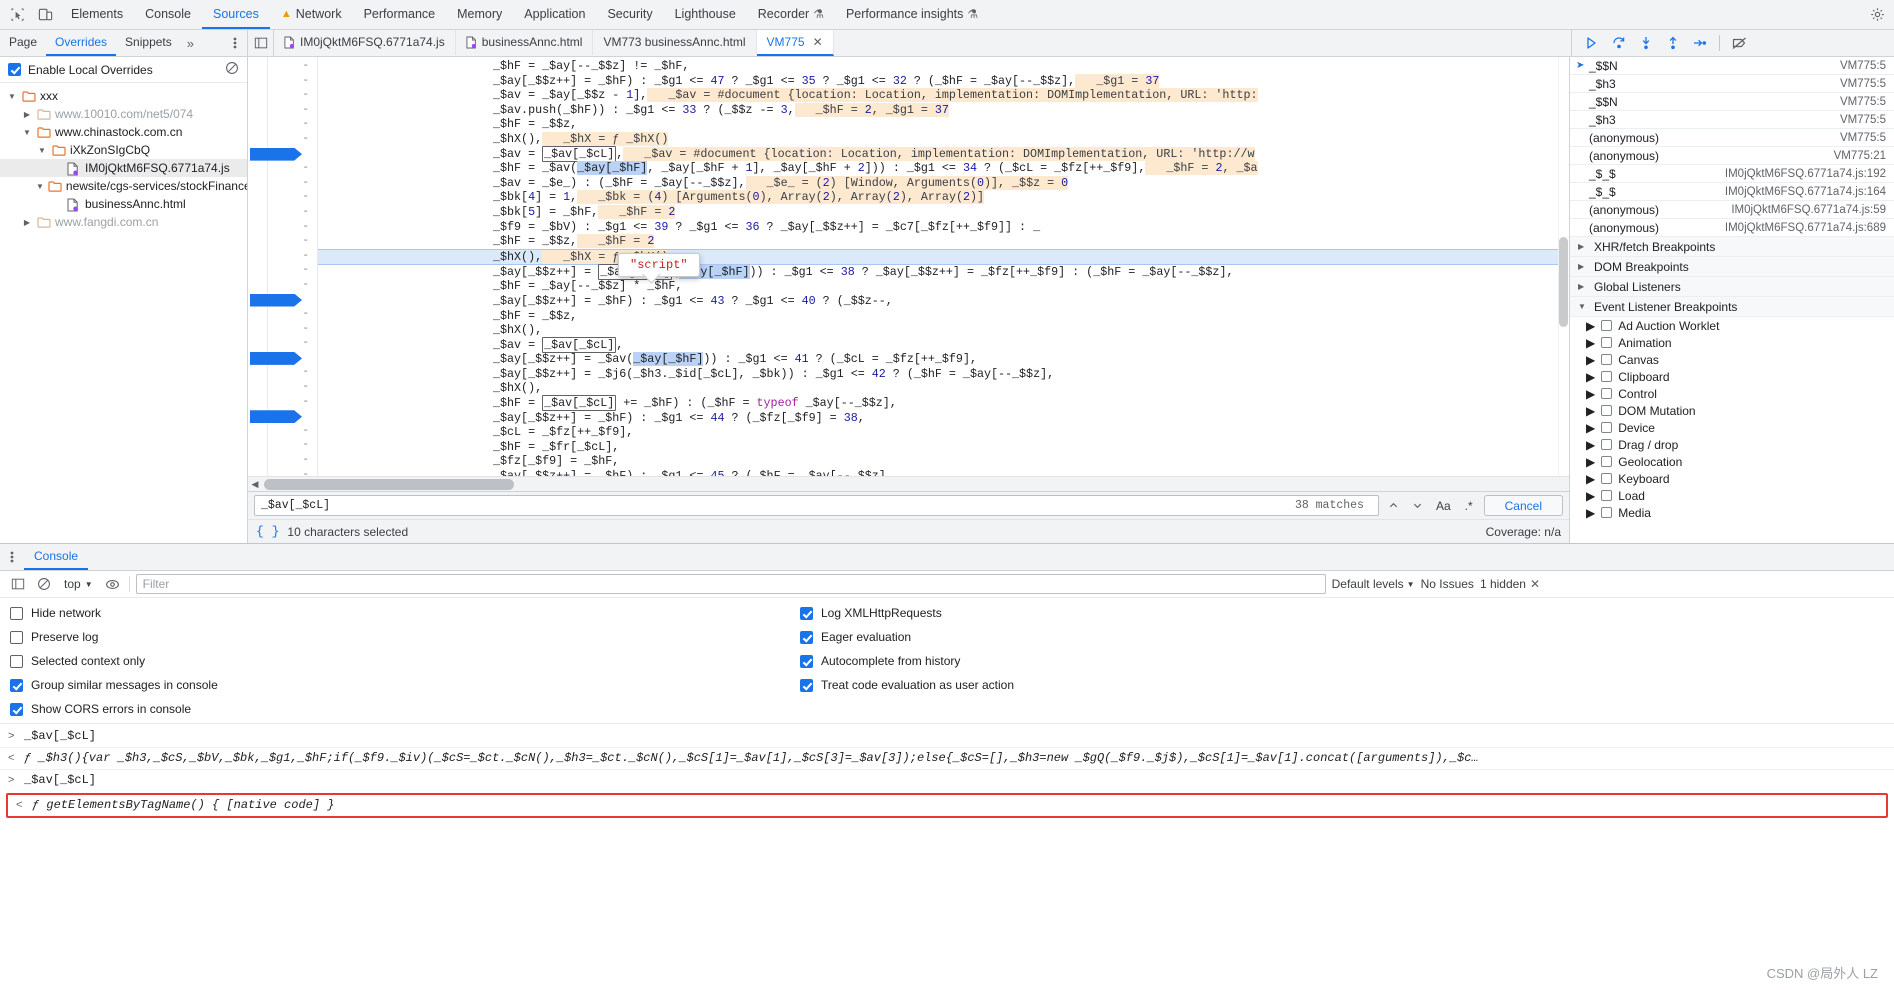 The image size is (1894, 990). What do you see at coordinates (705, 14) in the screenshot?
I see `tab-lighthouse: Lighthouse` at bounding box center [705, 14].